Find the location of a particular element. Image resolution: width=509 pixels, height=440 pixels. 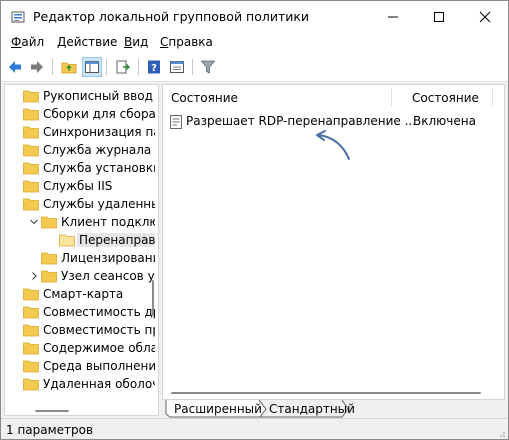

tree-item: Содержимое облак is located at coordinates (80, 348).